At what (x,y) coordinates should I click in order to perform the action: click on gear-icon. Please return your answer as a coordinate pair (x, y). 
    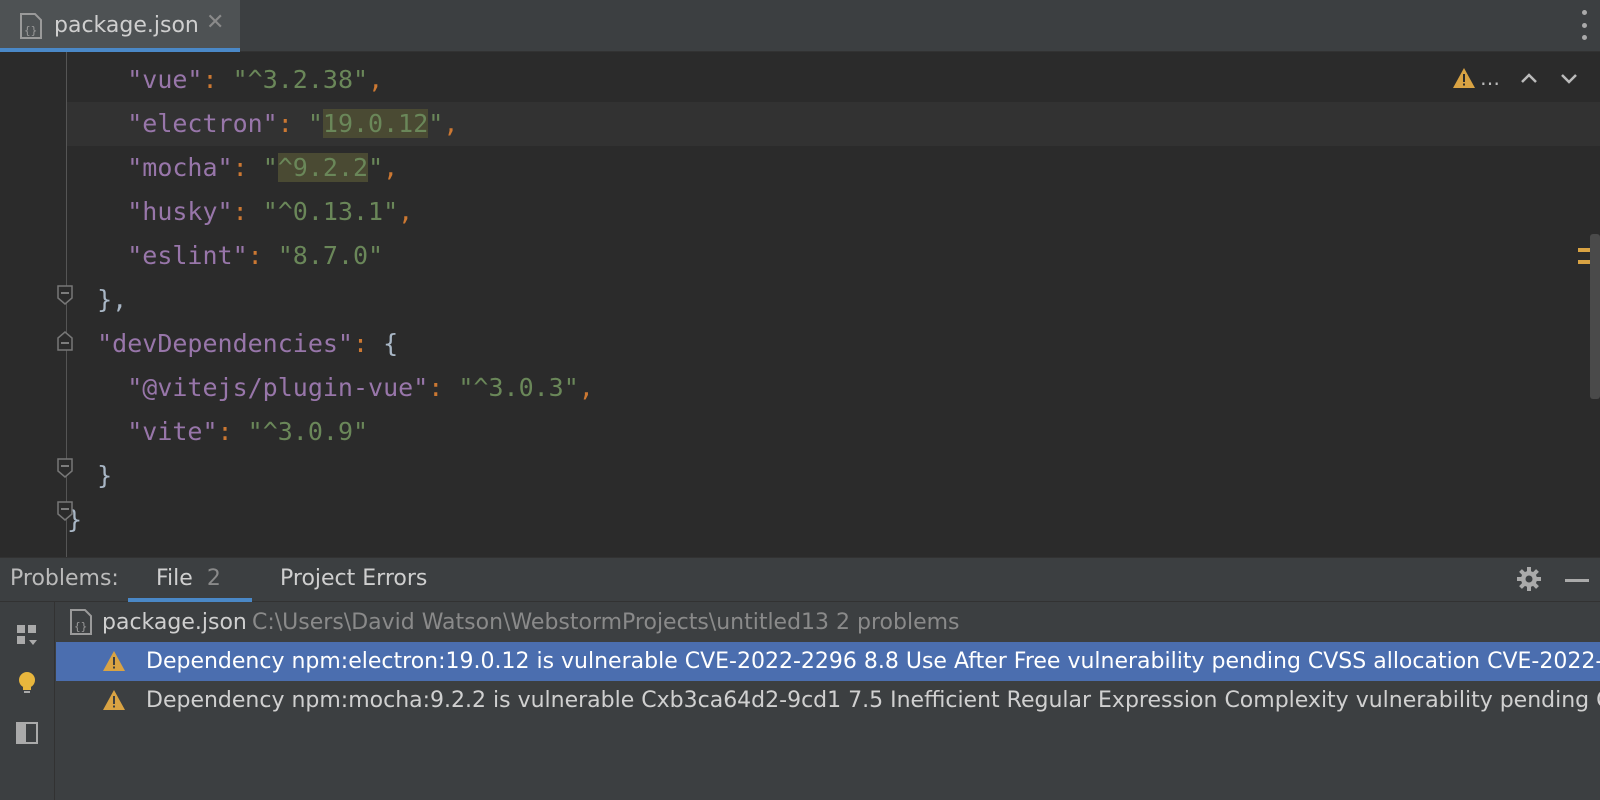
    Looking at the image, I should click on (1529, 579).